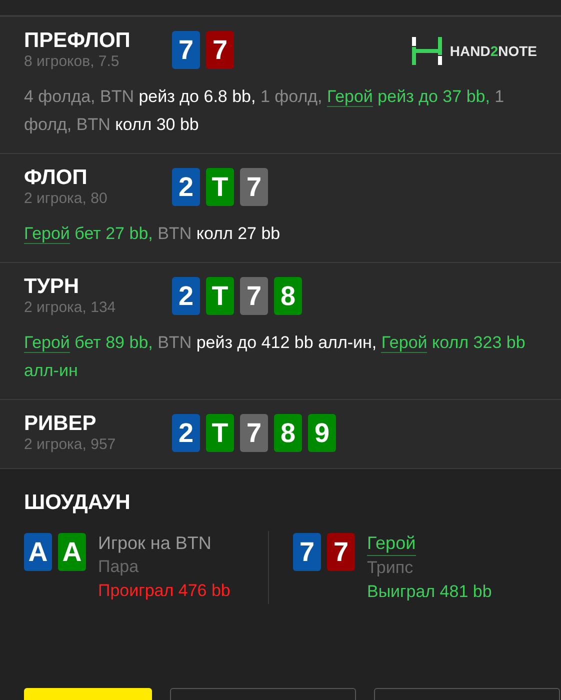 The width and height of the screenshot is (561, 700). What do you see at coordinates (70, 308) in the screenshot?
I see `street-summary: 2 игрока, 134` at bounding box center [70, 308].